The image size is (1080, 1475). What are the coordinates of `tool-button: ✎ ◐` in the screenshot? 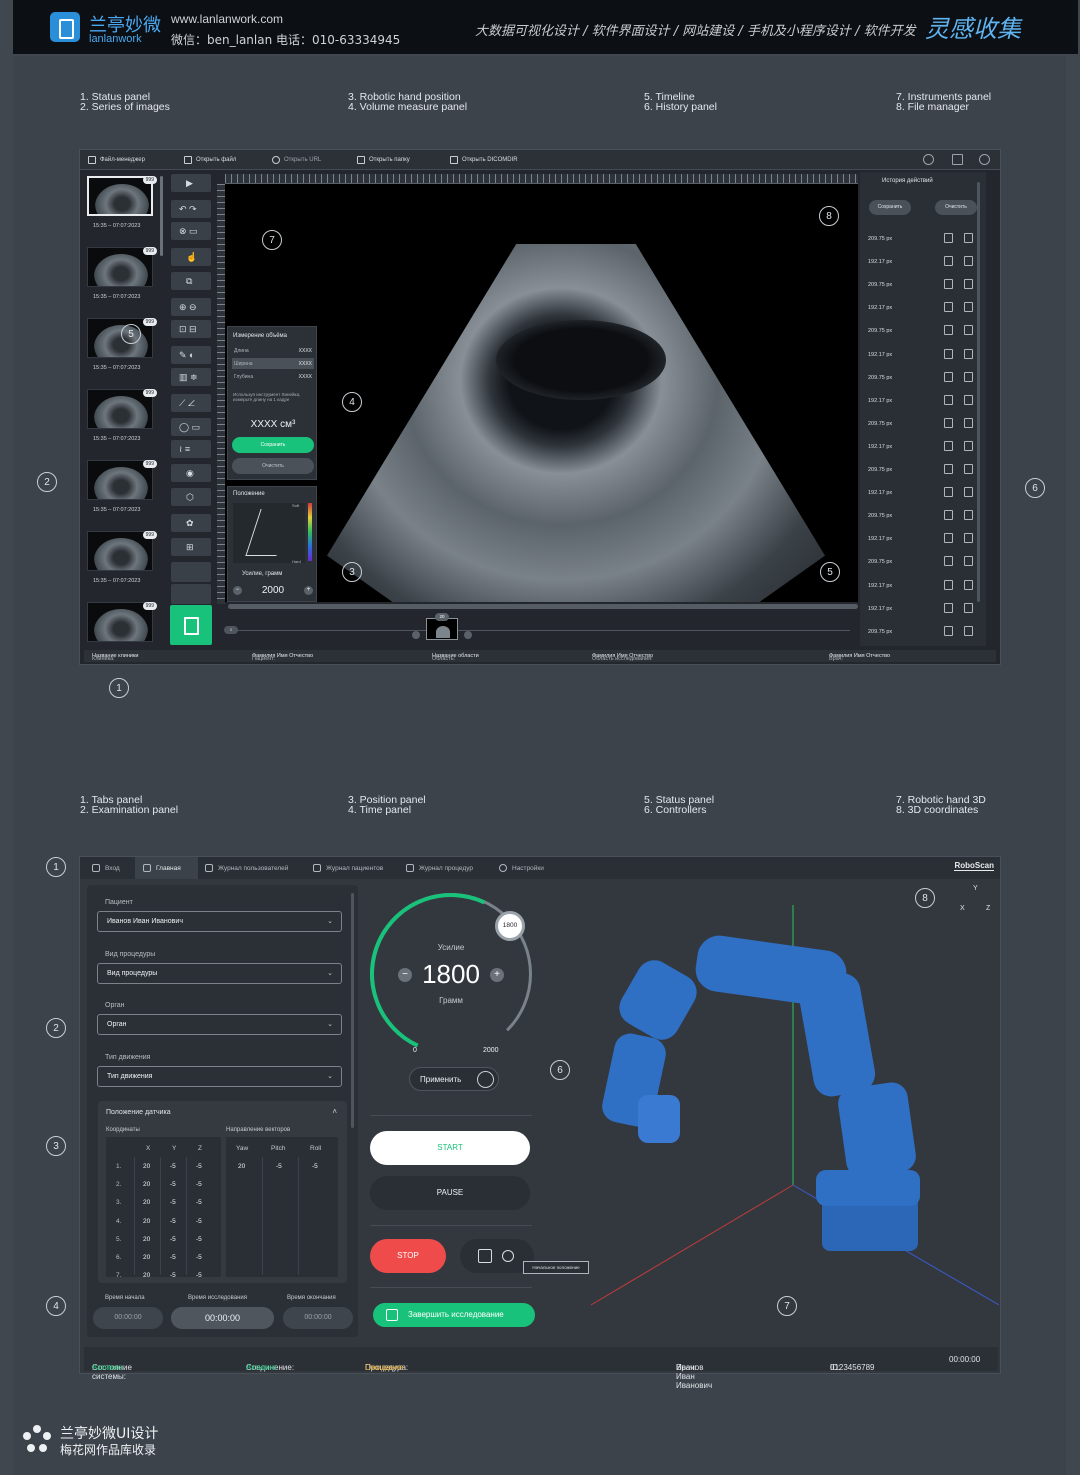 It's located at (191, 355).